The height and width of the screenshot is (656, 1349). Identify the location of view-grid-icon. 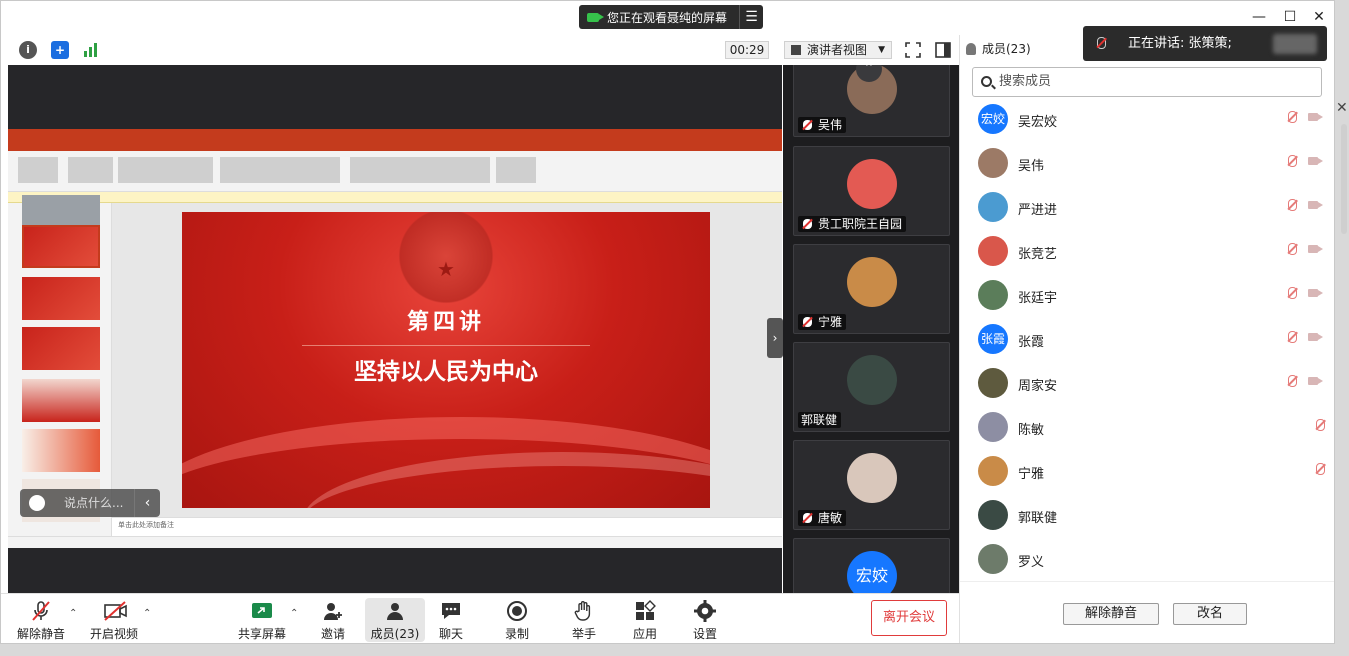
(796, 50).